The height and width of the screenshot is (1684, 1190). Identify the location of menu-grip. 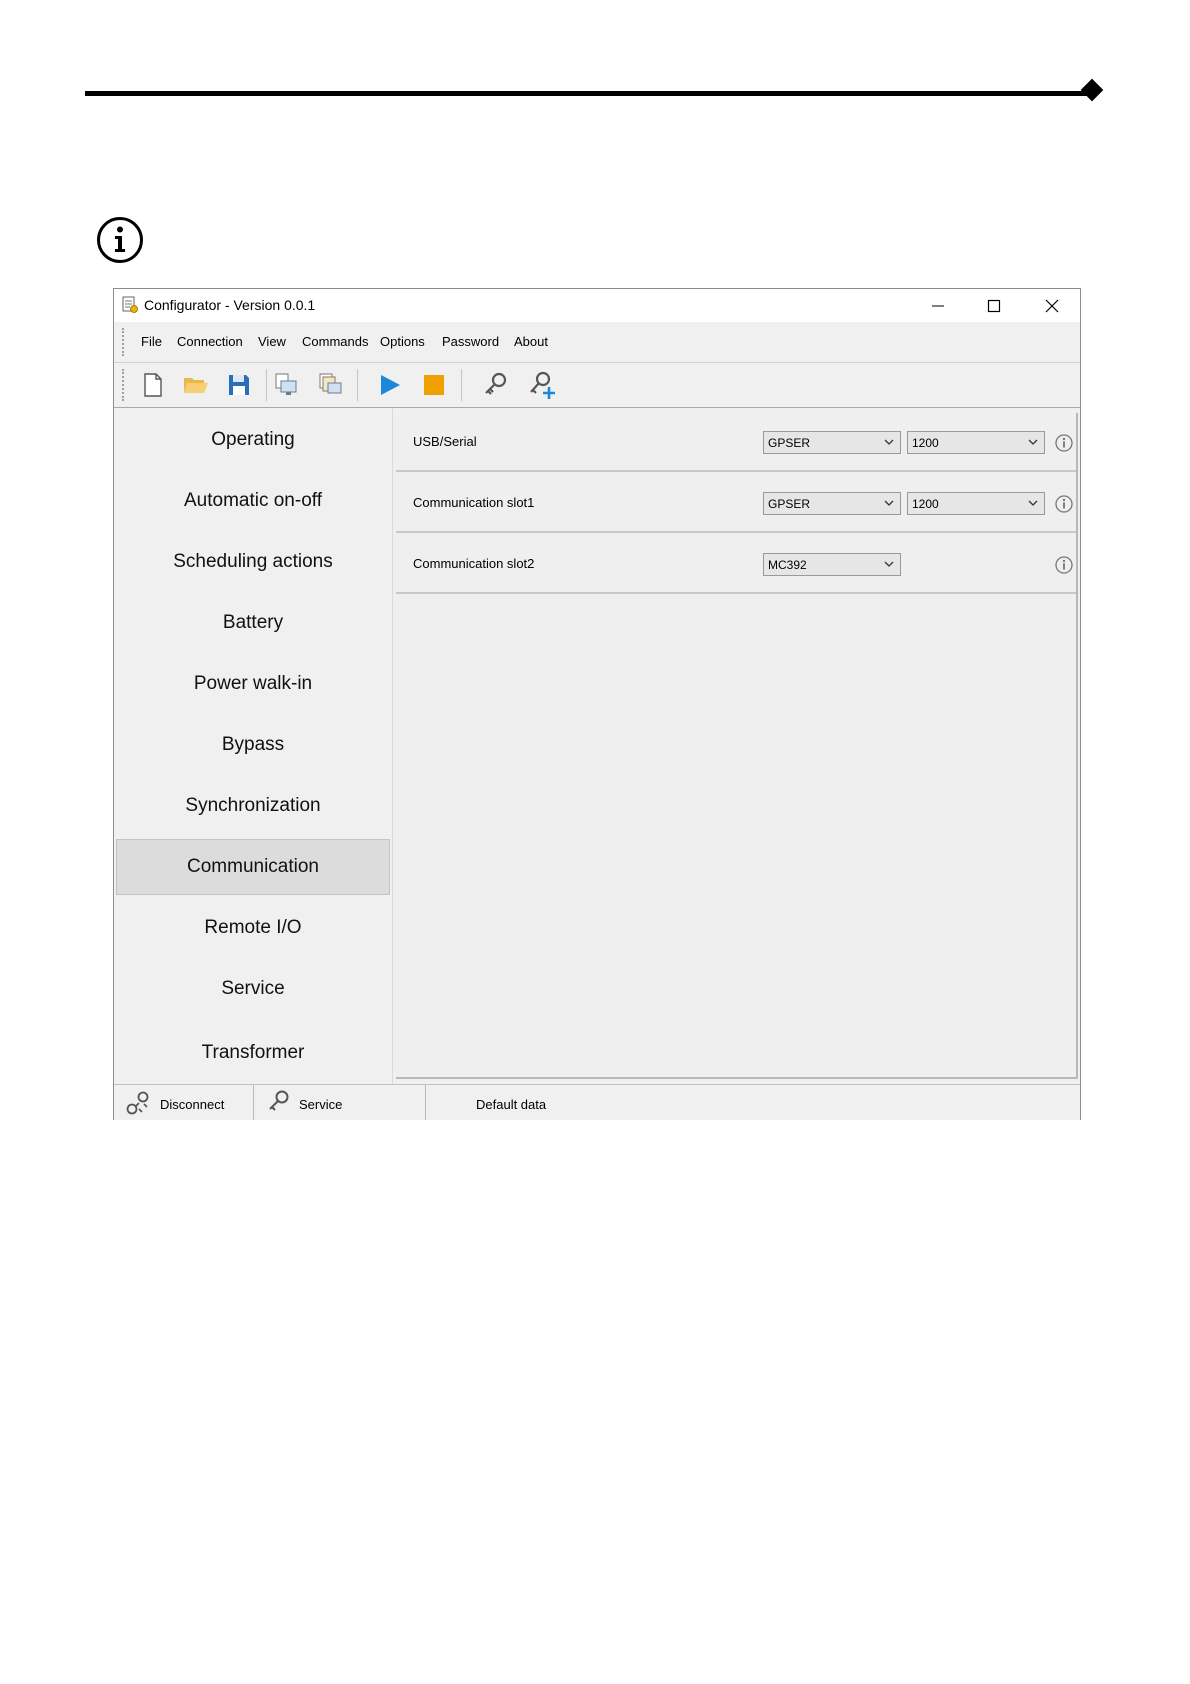
(124, 342).